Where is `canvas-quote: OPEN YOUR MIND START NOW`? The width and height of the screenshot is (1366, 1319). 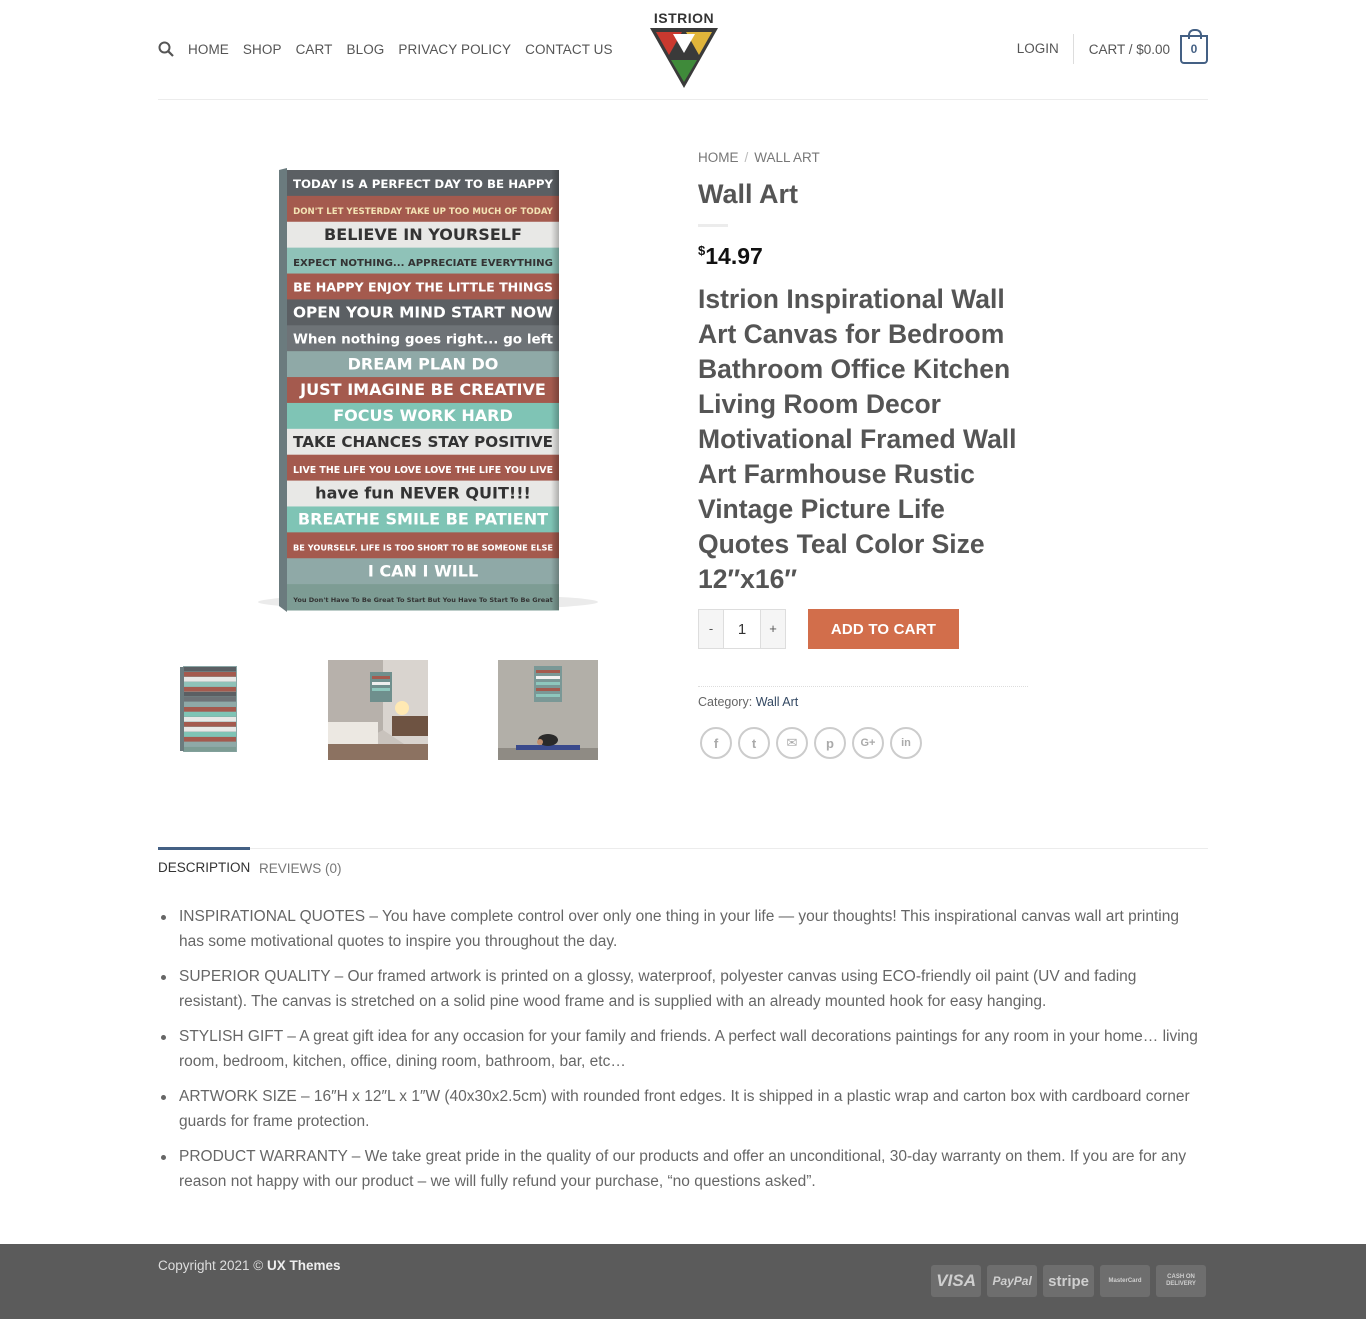 canvas-quote: OPEN YOUR MIND START NOW is located at coordinates (423, 313).